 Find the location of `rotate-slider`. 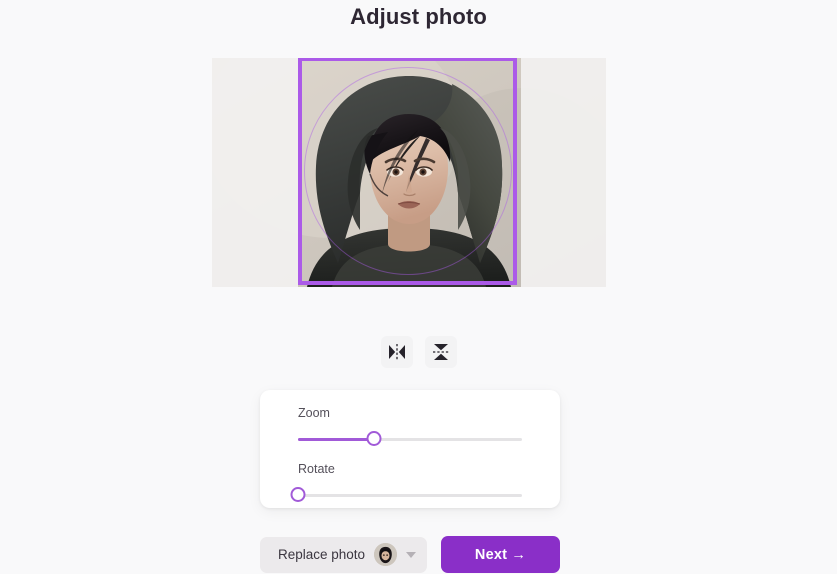

rotate-slider is located at coordinates (406, 495).